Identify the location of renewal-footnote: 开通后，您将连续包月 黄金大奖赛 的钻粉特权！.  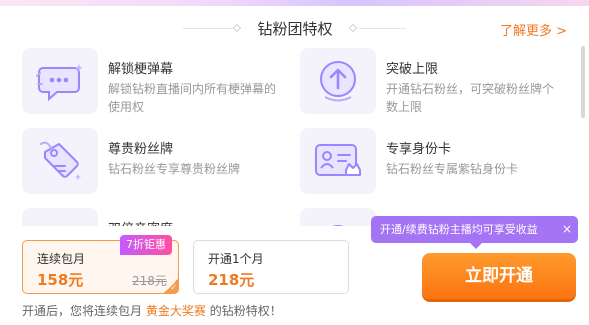
(152, 310).